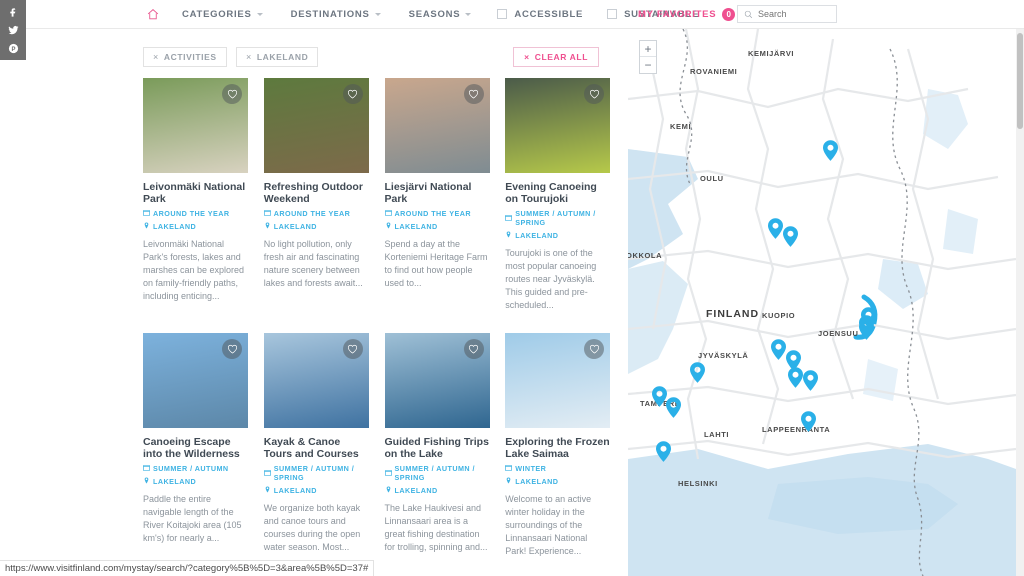 The width and height of the screenshot is (1024, 576). What do you see at coordinates (502, 14) in the screenshot?
I see `checkbox-accessible-box` at bounding box center [502, 14].